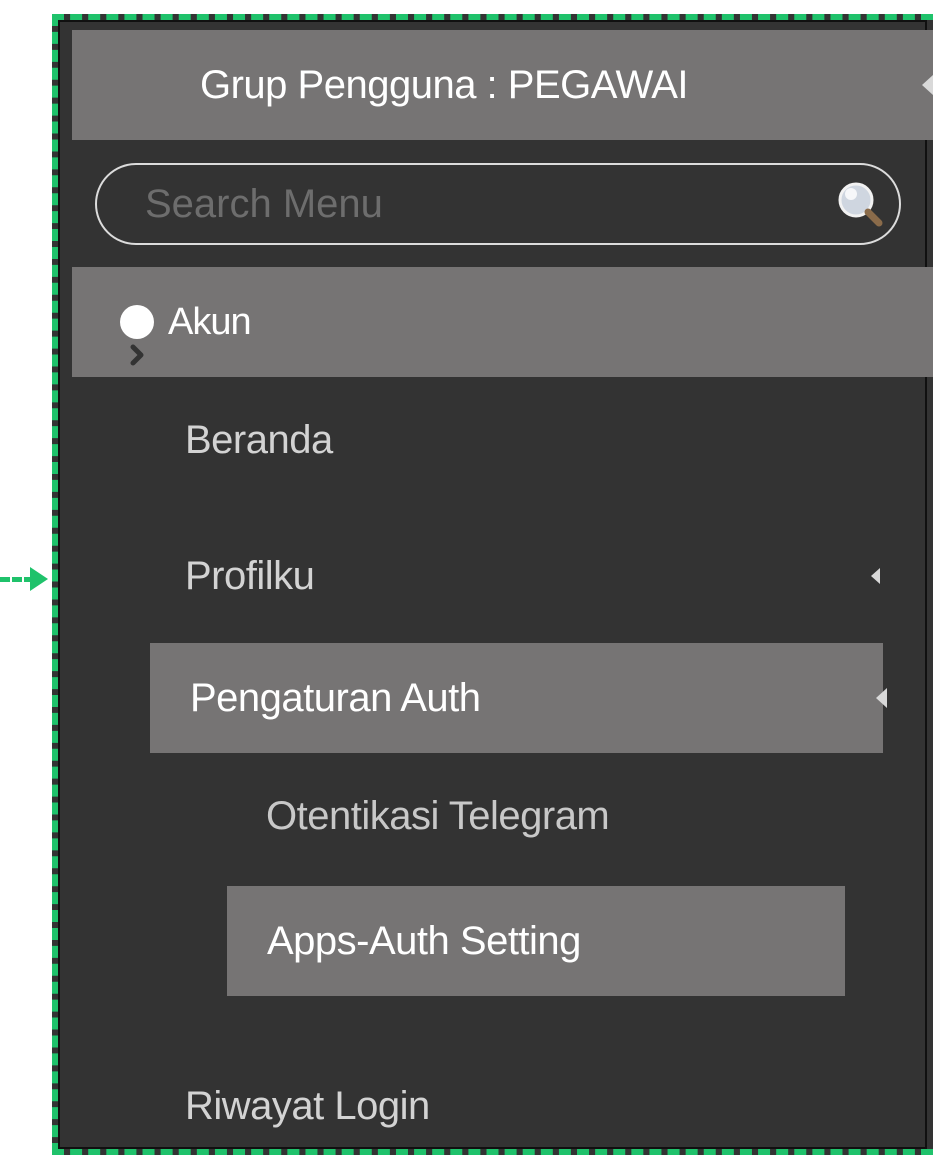 The image size is (933, 1155). Describe the element at coordinates (137, 335) in the screenshot. I see `chevron-right-circle-icon` at that location.